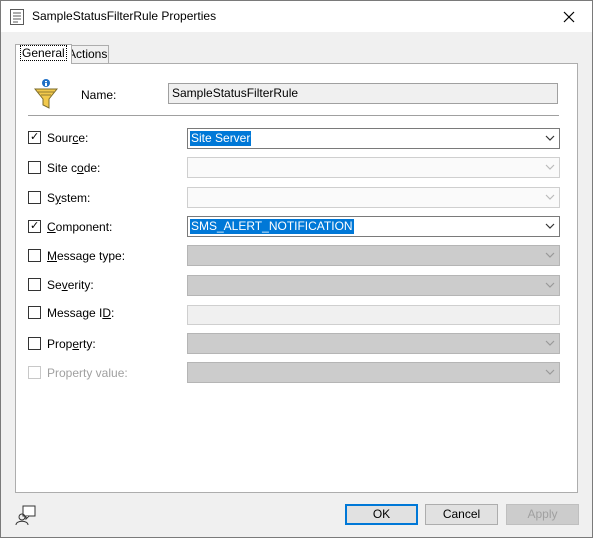  What do you see at coordinates (221, 138) in the screenshot?
I see `source-value: Site Server` at bounding box center [221, 138].